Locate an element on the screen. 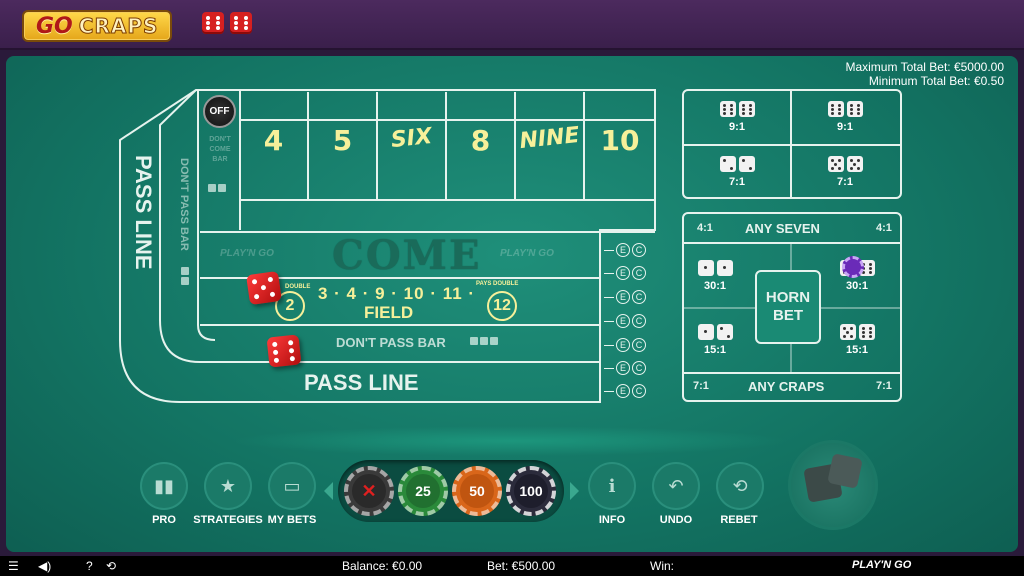 The height and width of the screenshot is (576, 1024). chips-next-icon is located at coordinates (574, 491).